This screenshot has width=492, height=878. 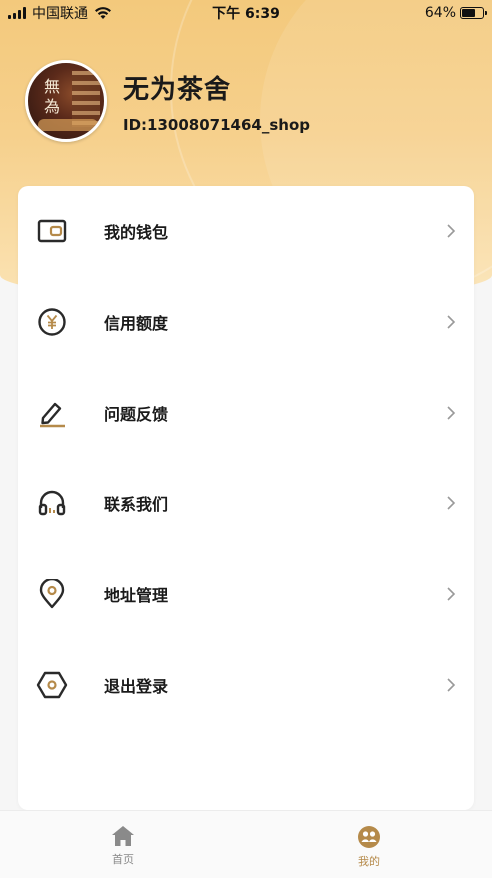 What do you see at coordinates (52, 594) in the screenshot?
I see `location-icon` at bounding box center [52, 594].